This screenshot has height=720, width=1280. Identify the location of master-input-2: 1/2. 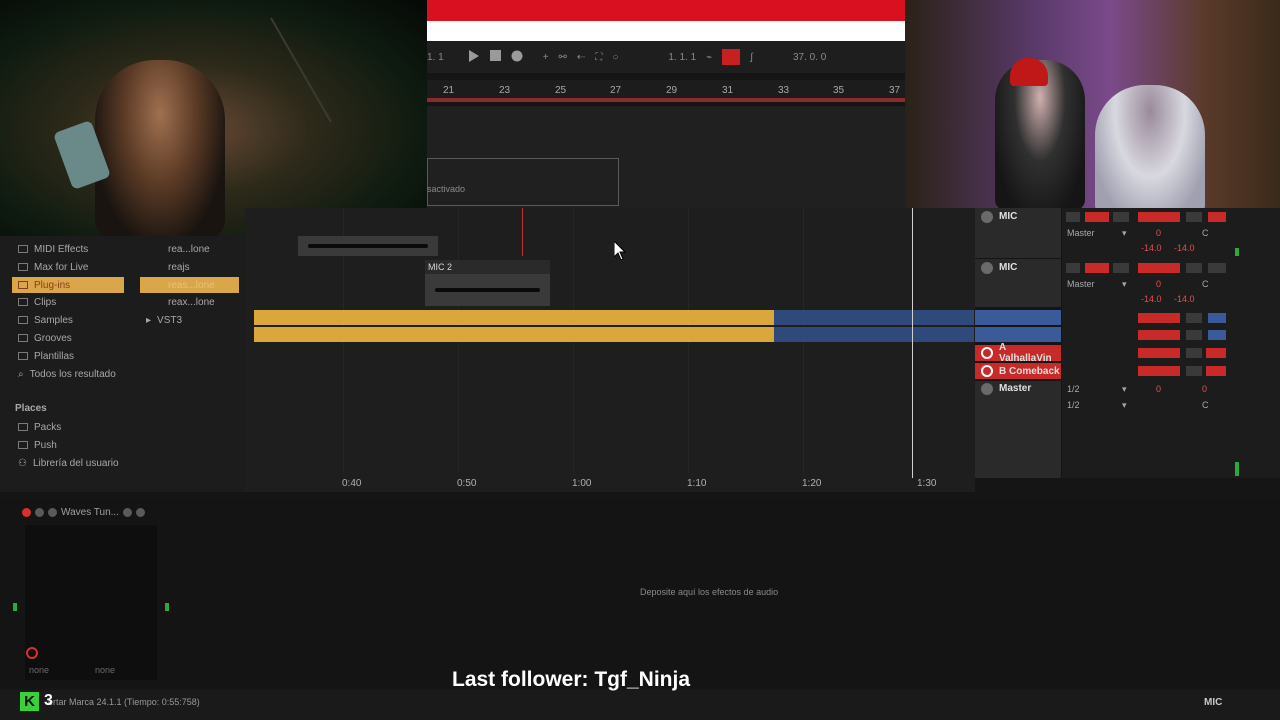
(1073, 405).